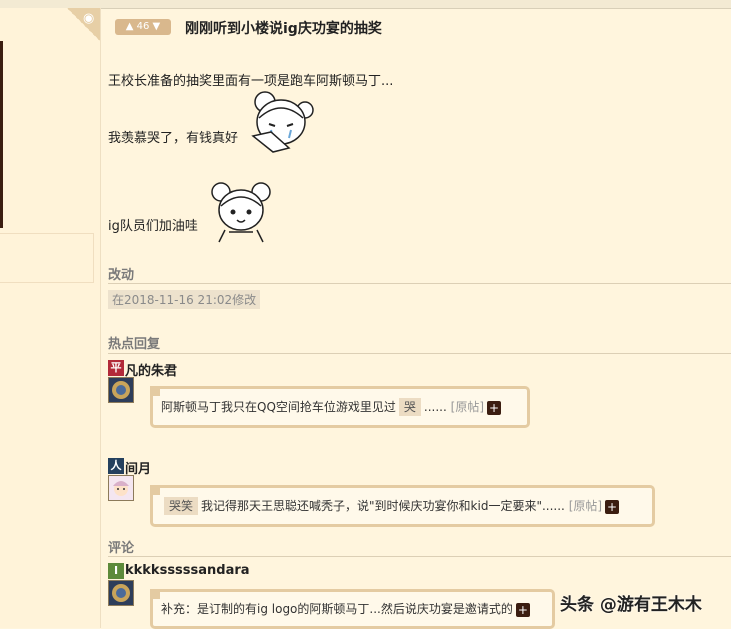 This screenshot has width=731, height=629. I want to click on hot-replies-heading: 热点回复, so click(134, 344).